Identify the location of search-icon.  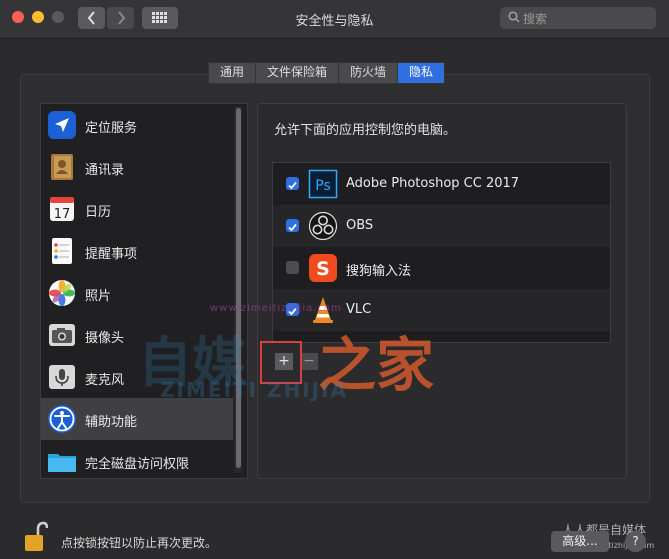
(514, 17).